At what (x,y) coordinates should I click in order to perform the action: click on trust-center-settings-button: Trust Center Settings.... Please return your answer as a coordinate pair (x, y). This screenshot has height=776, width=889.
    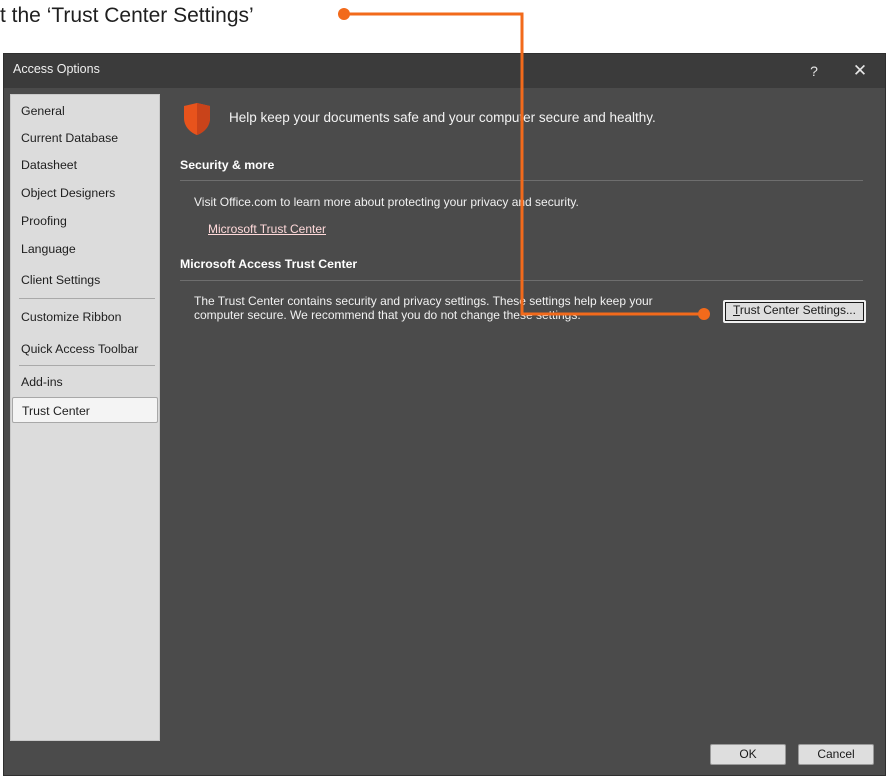
    Looking at the image, I should click on (794, 311).